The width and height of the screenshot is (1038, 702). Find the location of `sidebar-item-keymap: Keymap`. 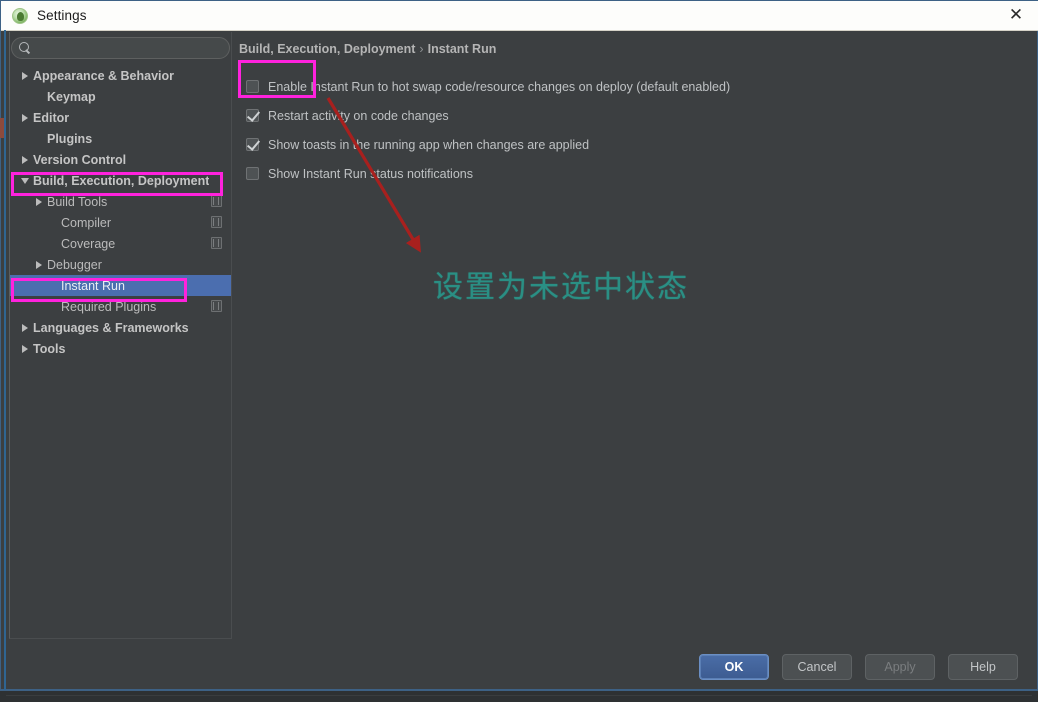

sidebar-item-keymap: Keymap is located at coordinates (120, 96).